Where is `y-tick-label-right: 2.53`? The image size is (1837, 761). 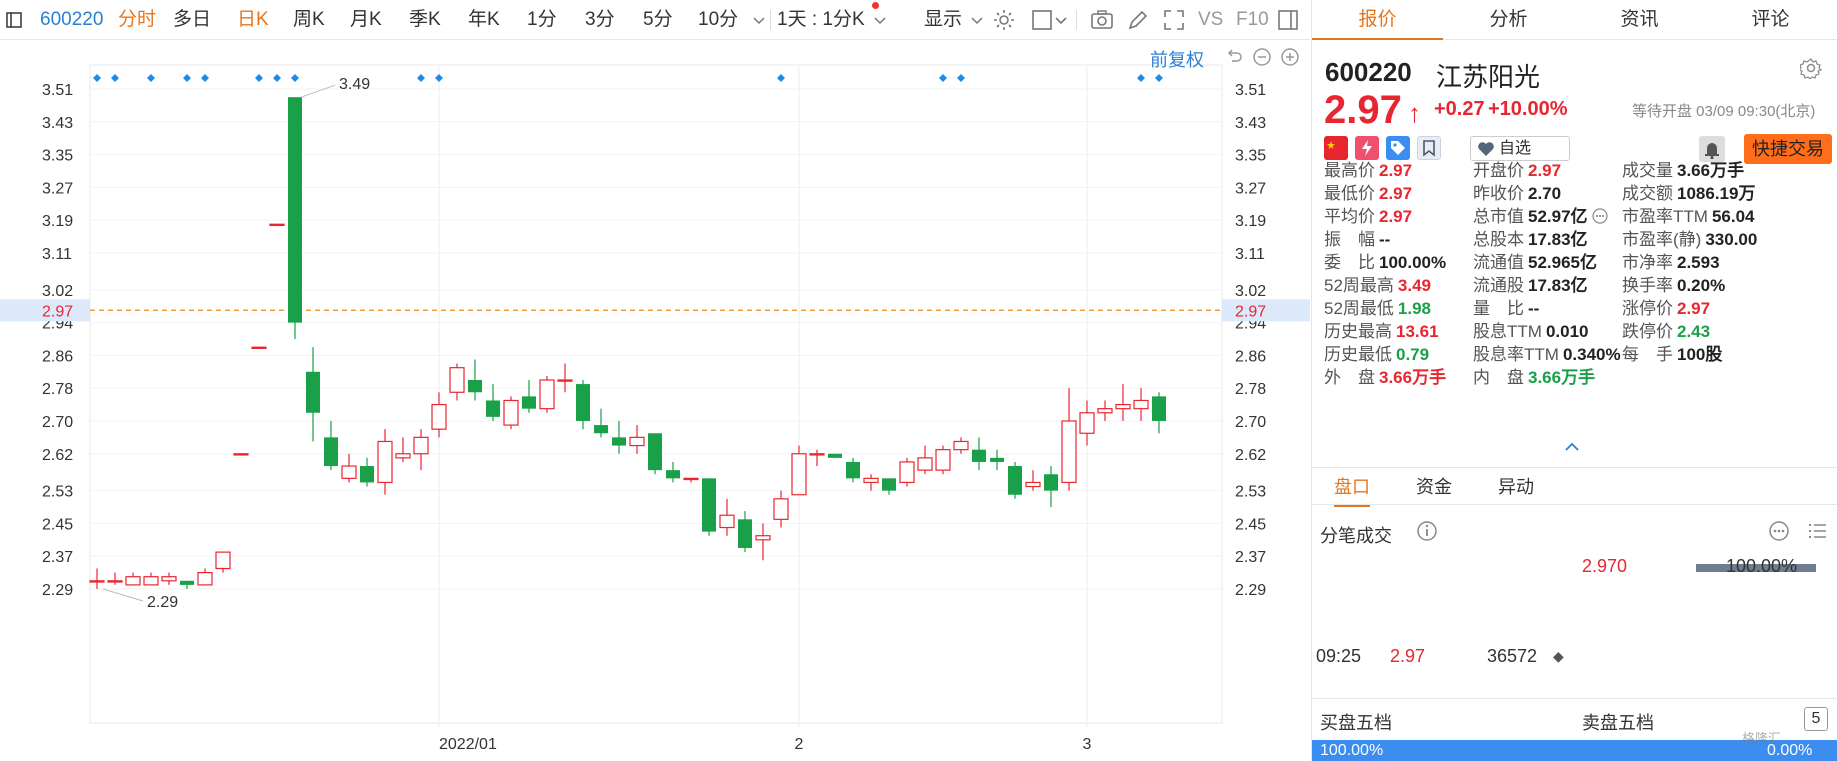
y-tick-label-right: 2.53 is located at coordinates (1250, 492).